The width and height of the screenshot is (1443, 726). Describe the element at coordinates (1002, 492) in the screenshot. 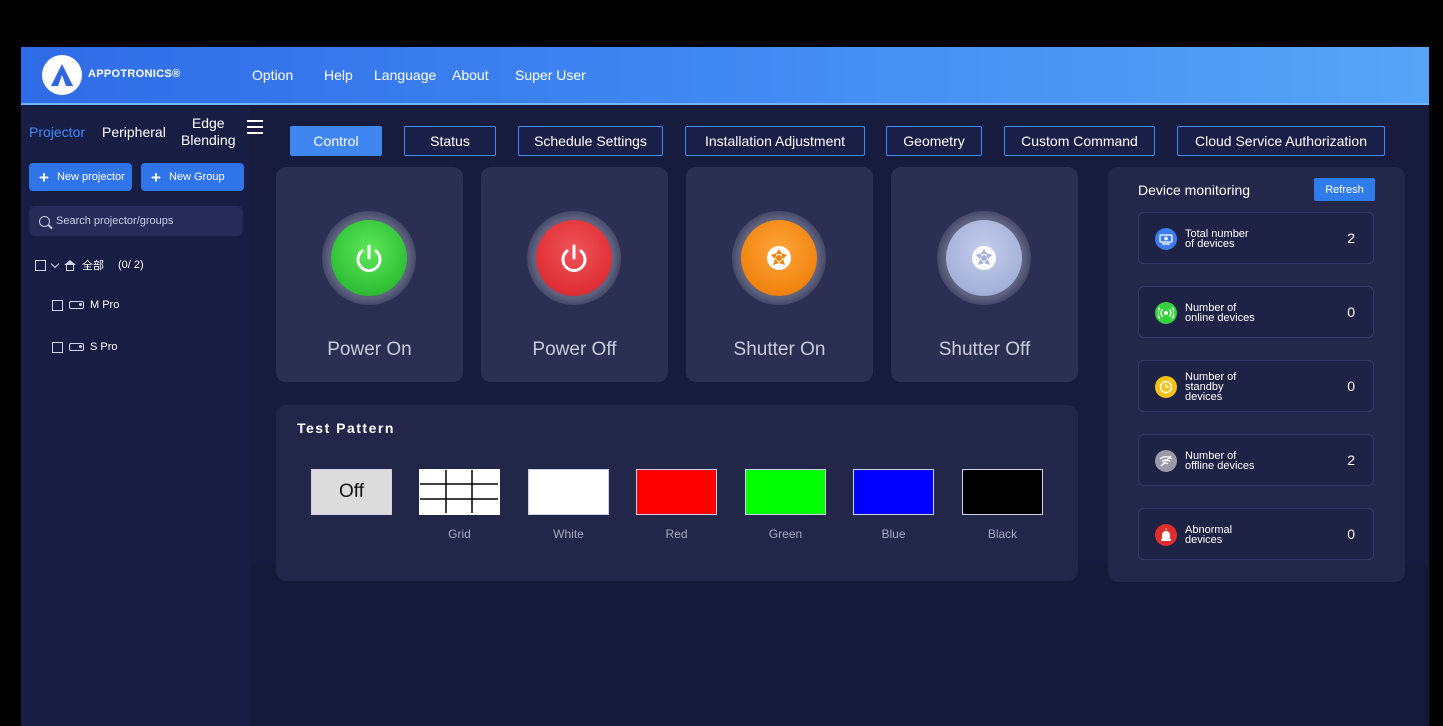

I see `pattern-black-button` at that location.